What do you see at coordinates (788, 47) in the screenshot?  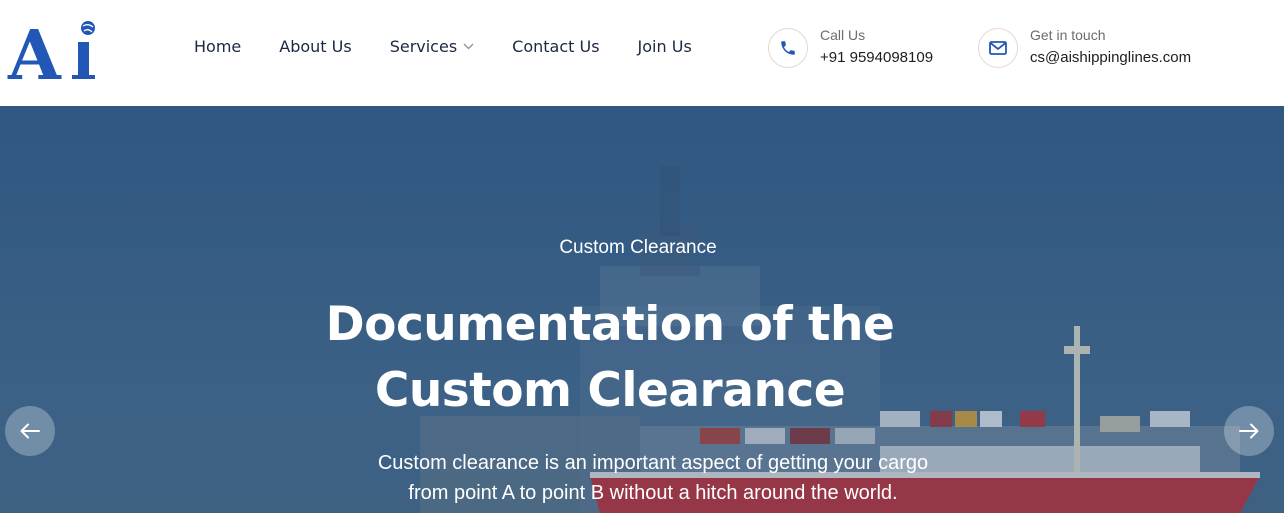 I see `phone-icon` at bounding box center [788, 47].